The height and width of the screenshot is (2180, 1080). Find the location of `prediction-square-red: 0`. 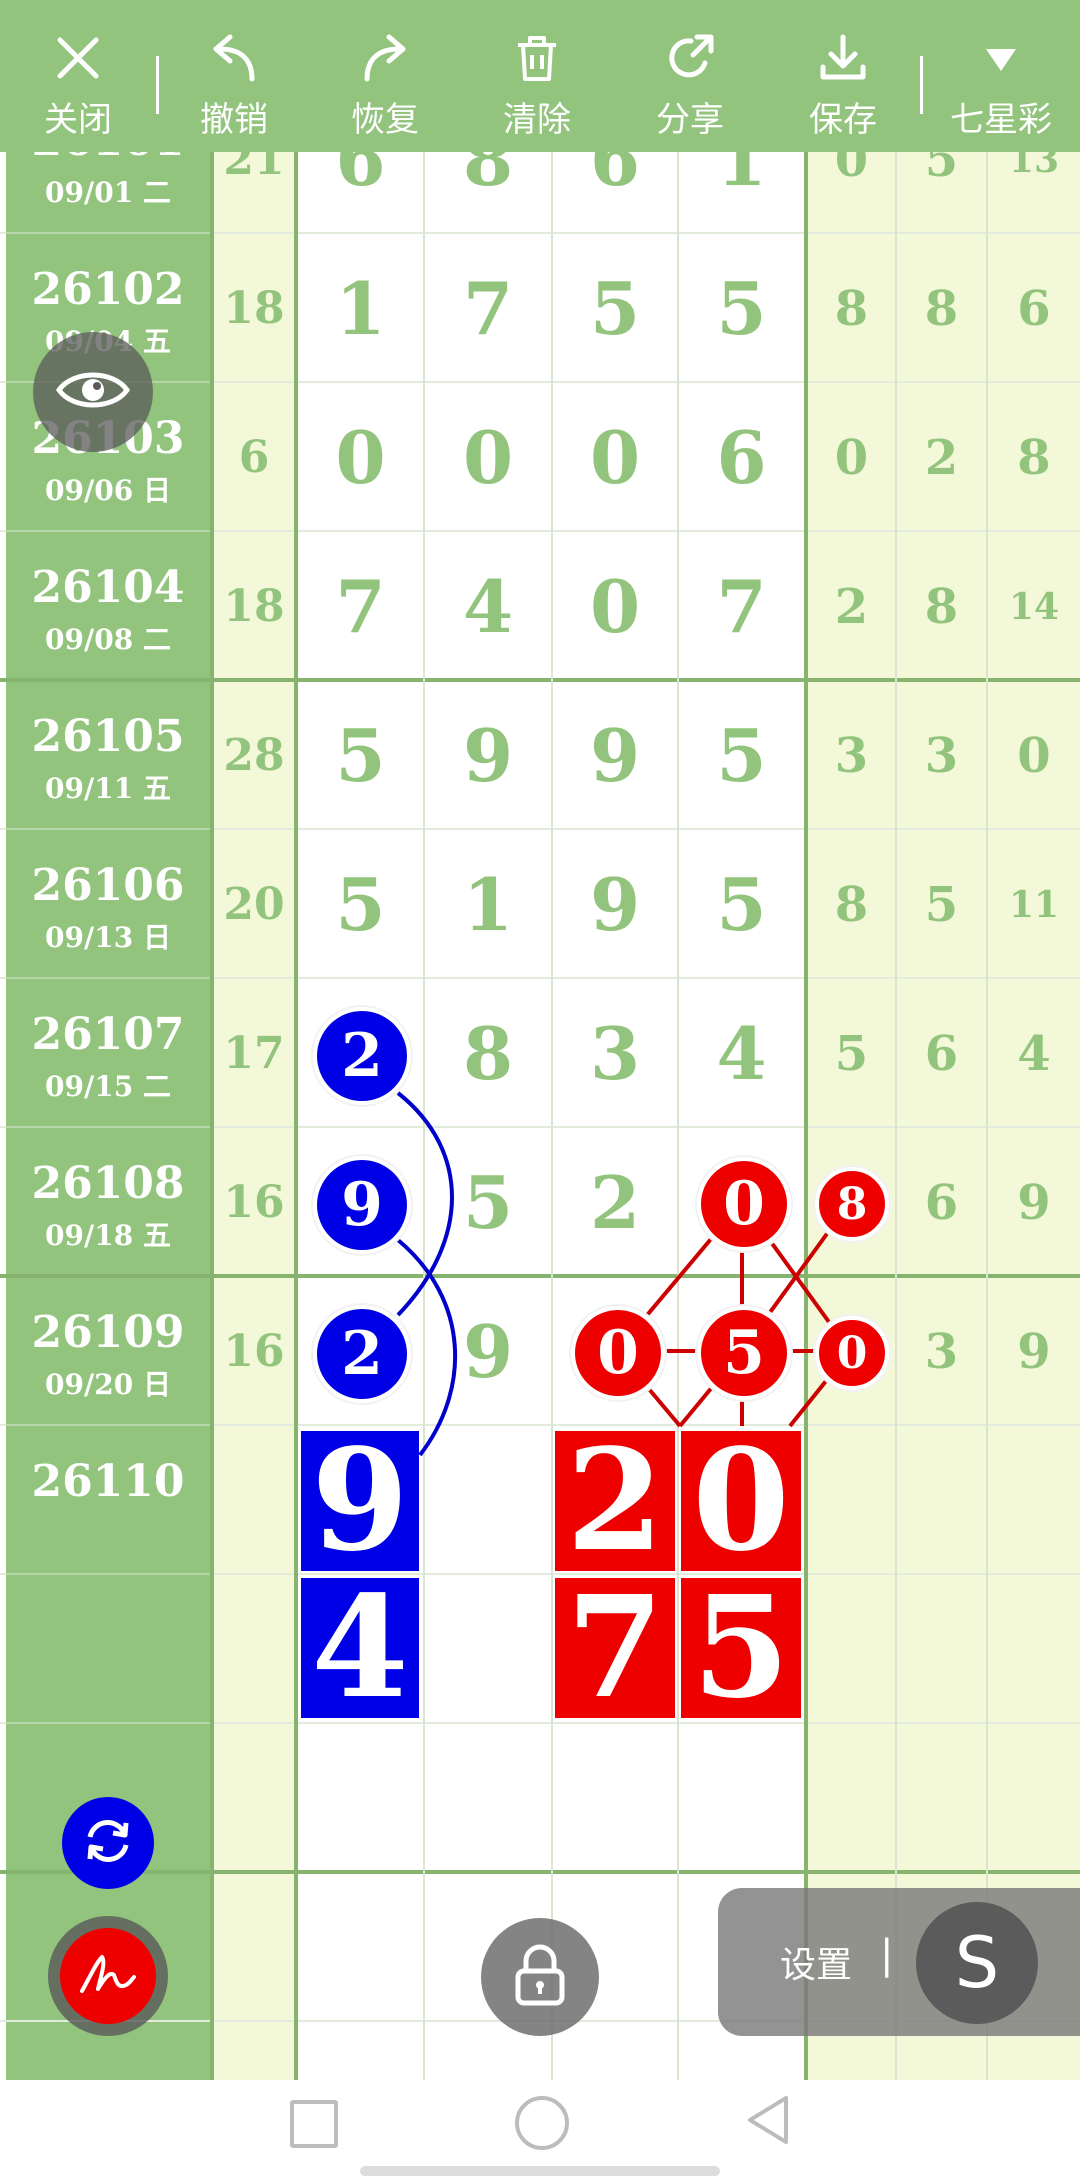

prediction-square-red: 0 is located at coordinates (741, 1501).